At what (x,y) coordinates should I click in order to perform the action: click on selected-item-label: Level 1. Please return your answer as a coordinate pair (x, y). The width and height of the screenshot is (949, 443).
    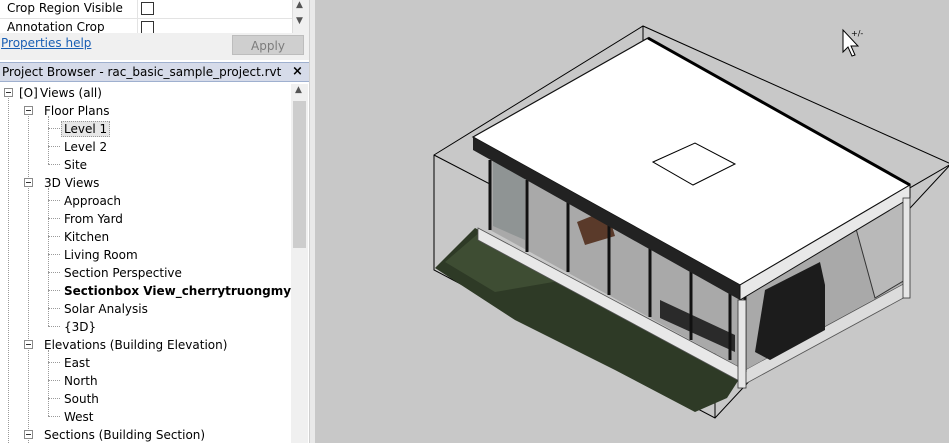
    Looking at the image, I should click on (86, 129).